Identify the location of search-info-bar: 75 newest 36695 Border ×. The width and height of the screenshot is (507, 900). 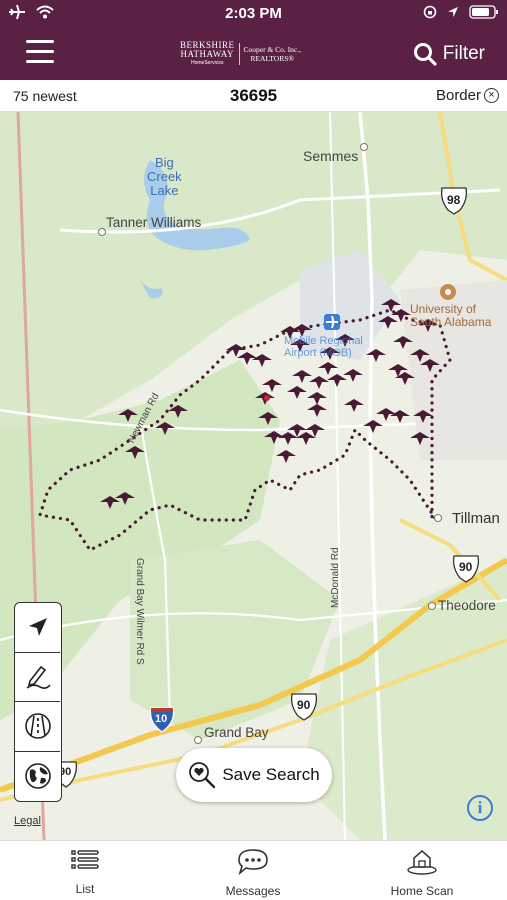
(253, 96).